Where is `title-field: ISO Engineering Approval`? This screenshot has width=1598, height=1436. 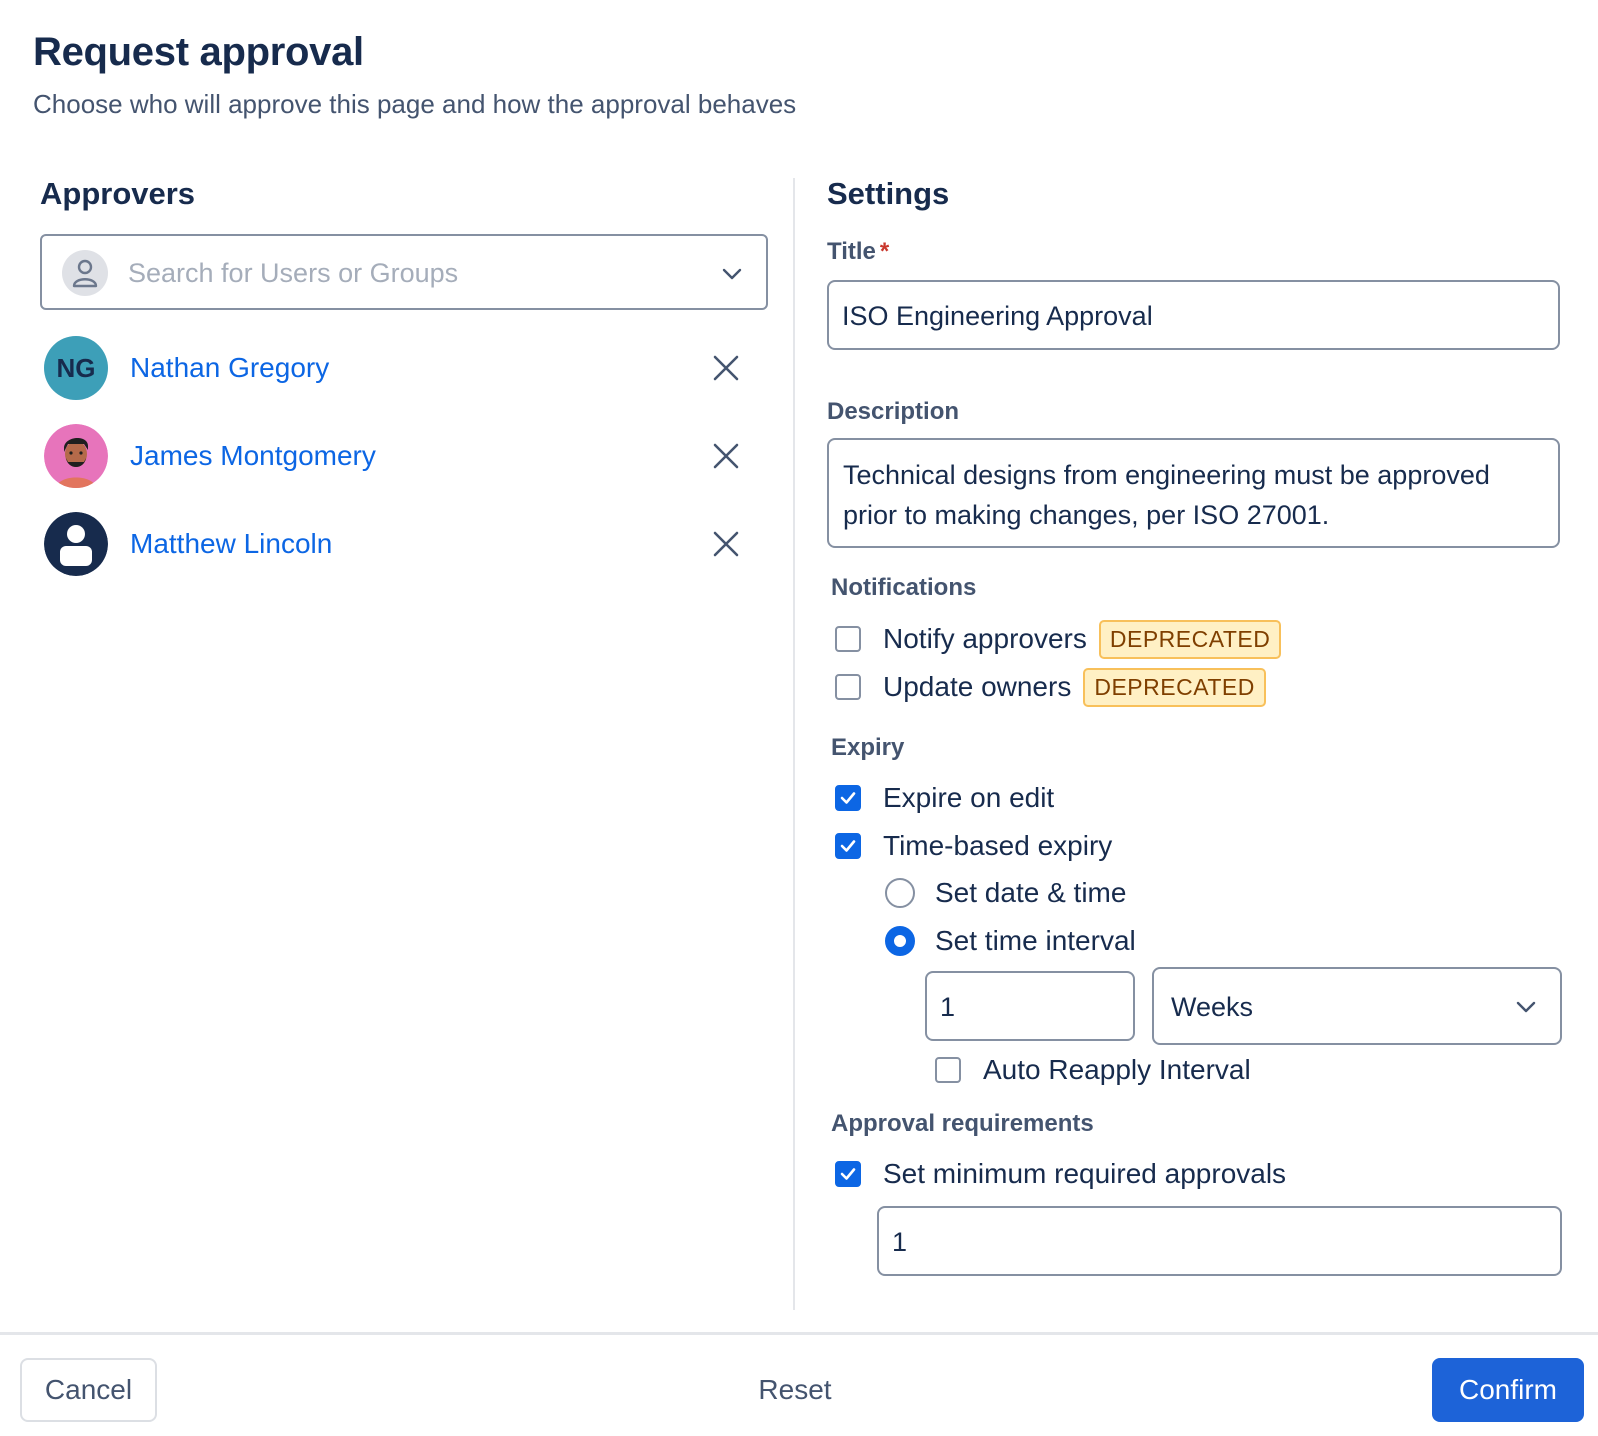
title-field: ISO Engineering Approval is located at coordinates (1193, 315).